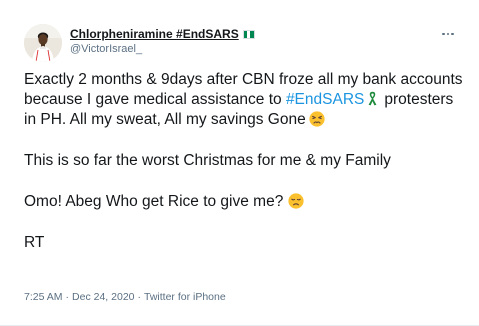  Describe the element at coordinates (254, 49) in the screenshot. I see `author-handle: @VictorIsrael_` at that location.